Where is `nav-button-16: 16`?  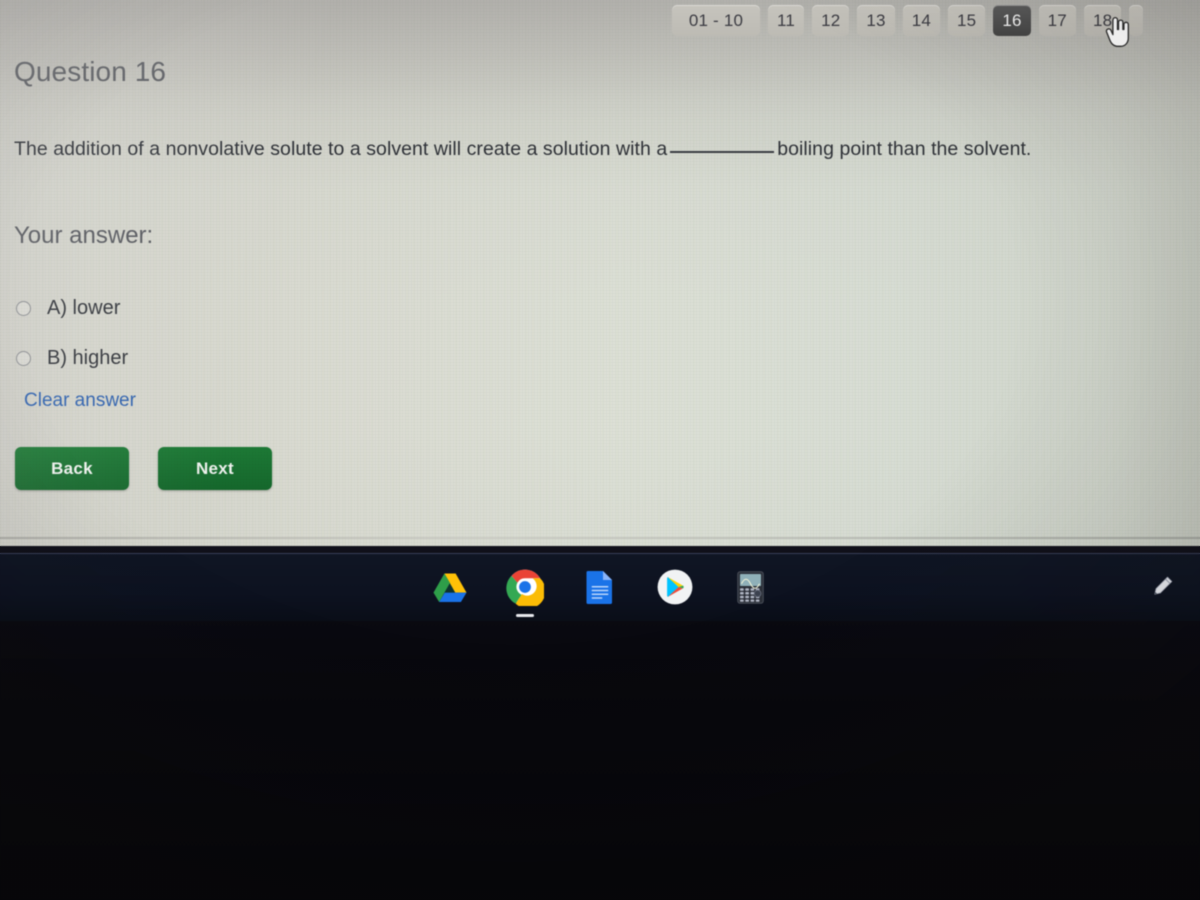
nav-button-16: 16 is located at coordinates (1012, 20).